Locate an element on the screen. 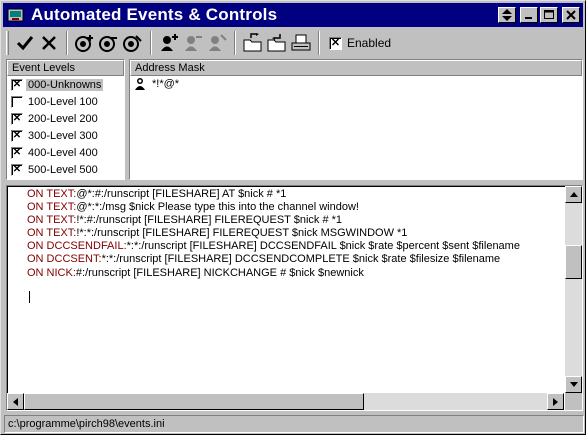 The height and width of the screenshot is (435, 586). event-level-label: 000-Unknowns is located at coordinates (65, 84).